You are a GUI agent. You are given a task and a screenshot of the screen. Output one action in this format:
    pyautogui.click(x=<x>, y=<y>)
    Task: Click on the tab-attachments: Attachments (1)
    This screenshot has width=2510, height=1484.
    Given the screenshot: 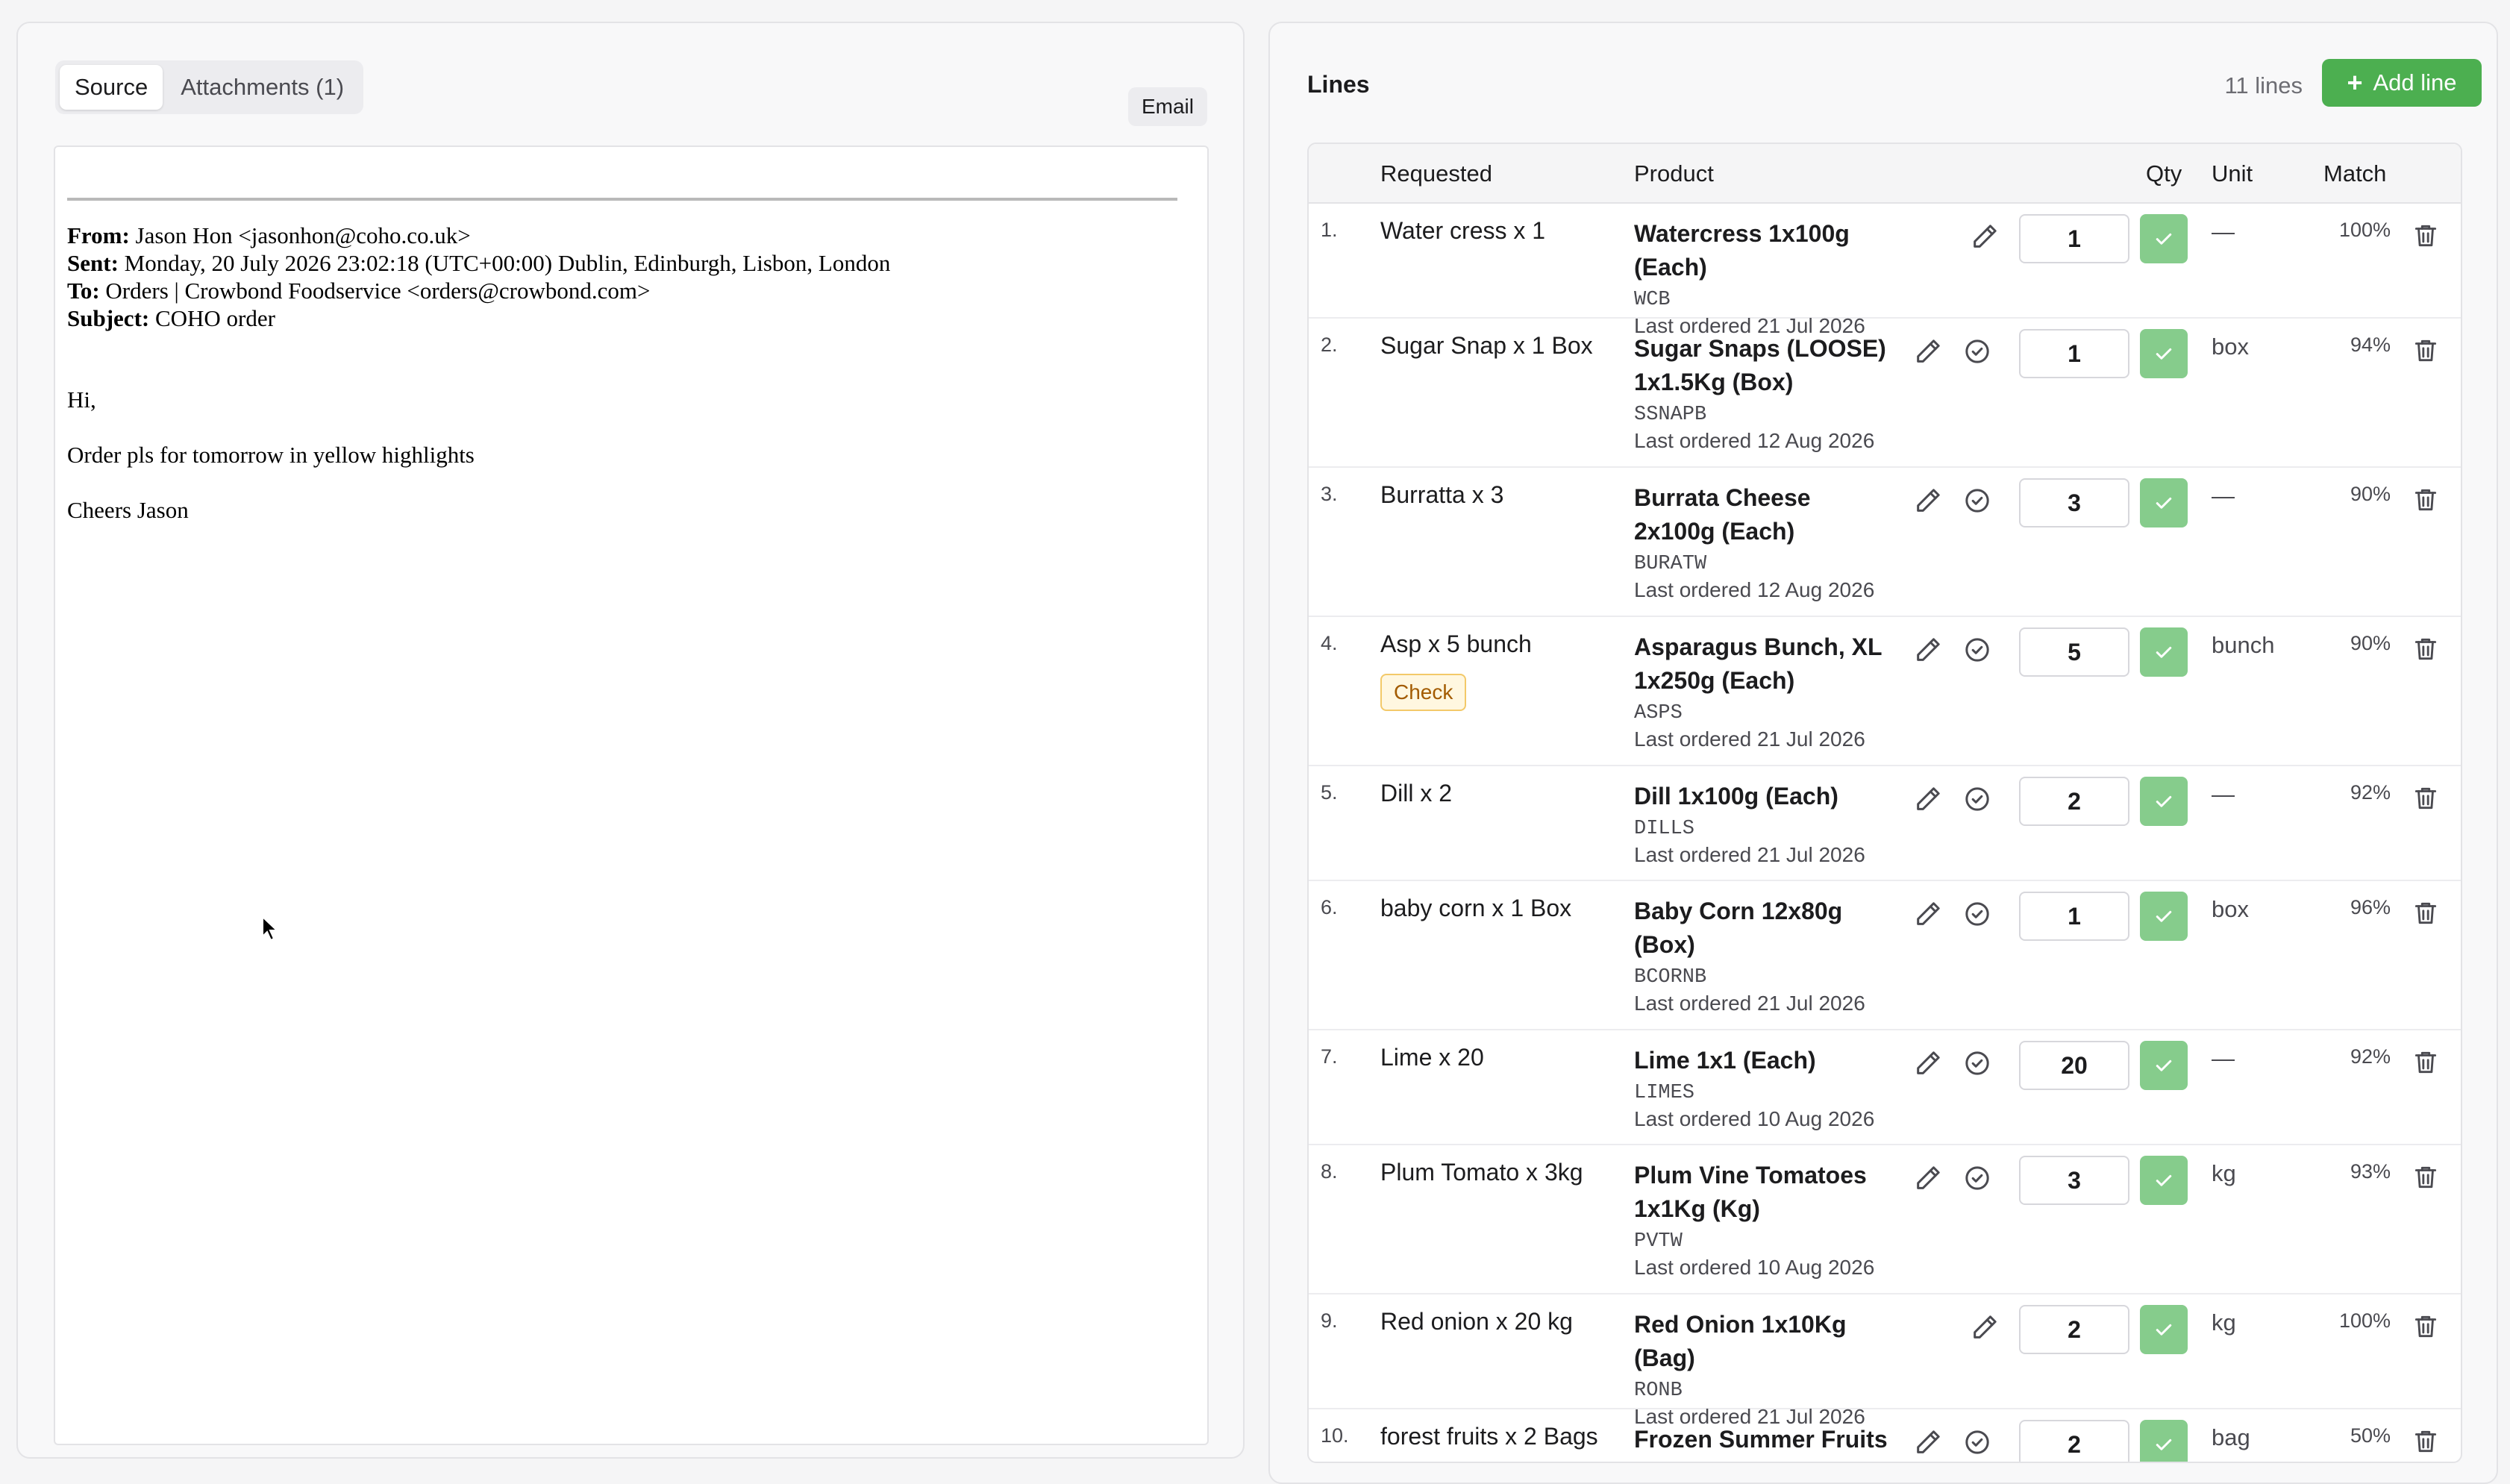 What is the action you would take?
    pyautogui.click(x=262, y=87)
    